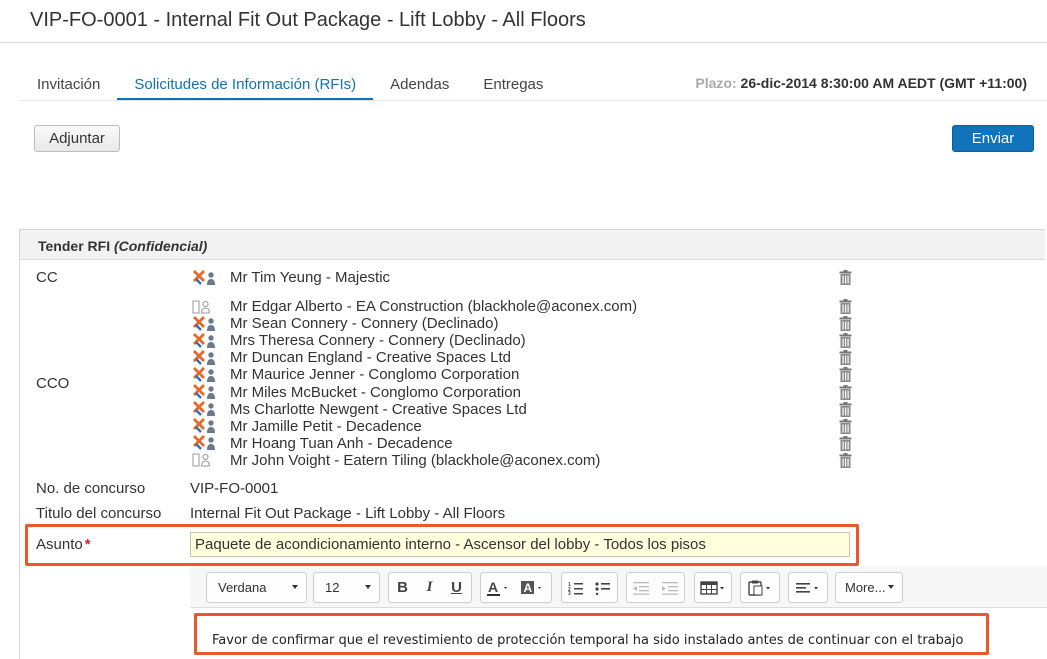  I want to click on bold-button: B, so click(402, 587).